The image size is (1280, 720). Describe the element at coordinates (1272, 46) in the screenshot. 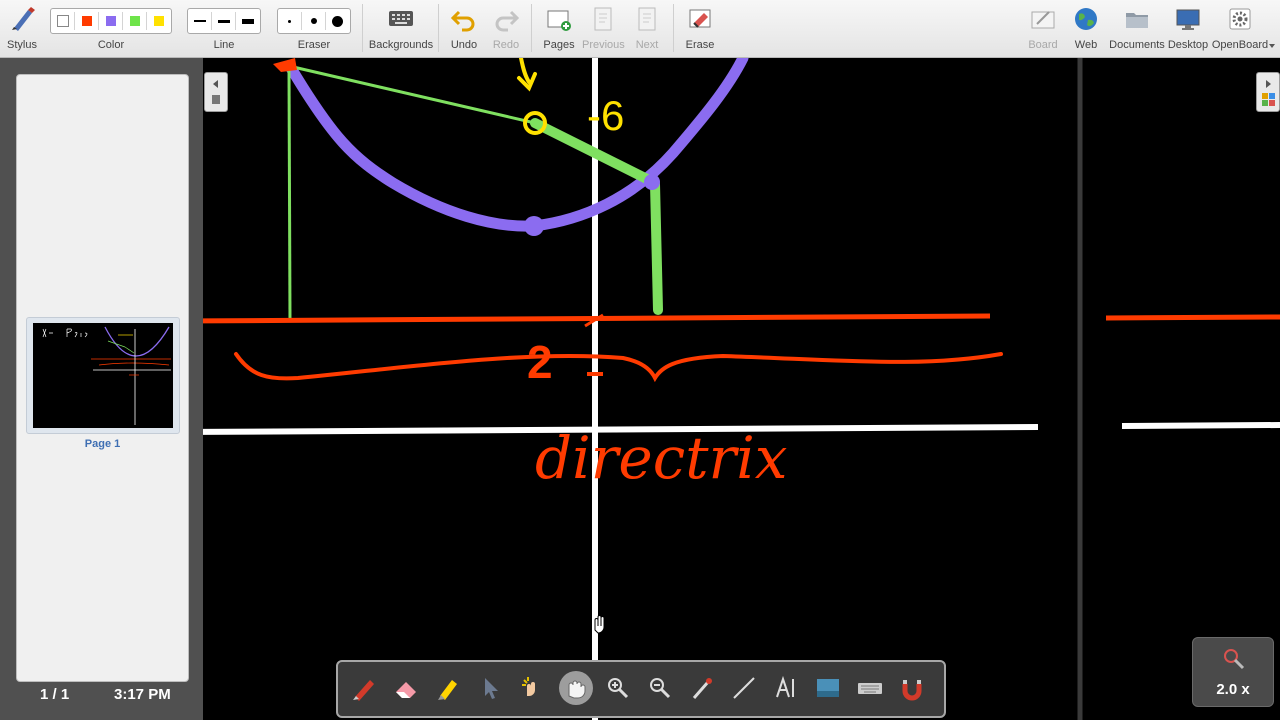

I see `chevron-down-icon` at that location.